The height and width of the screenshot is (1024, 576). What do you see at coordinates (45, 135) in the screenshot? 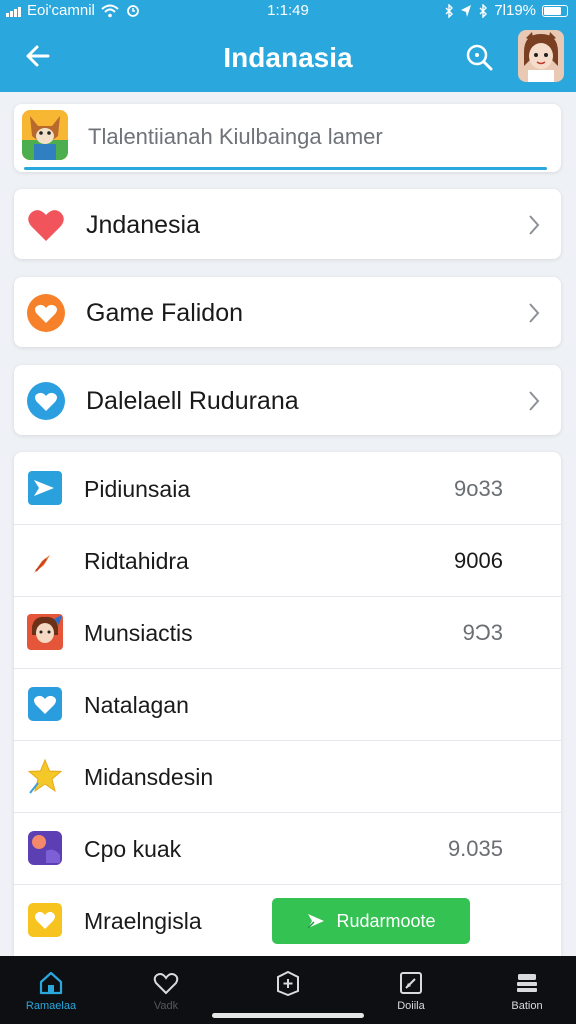
I see `fox-app-icon` at bounding box center [45, 135].